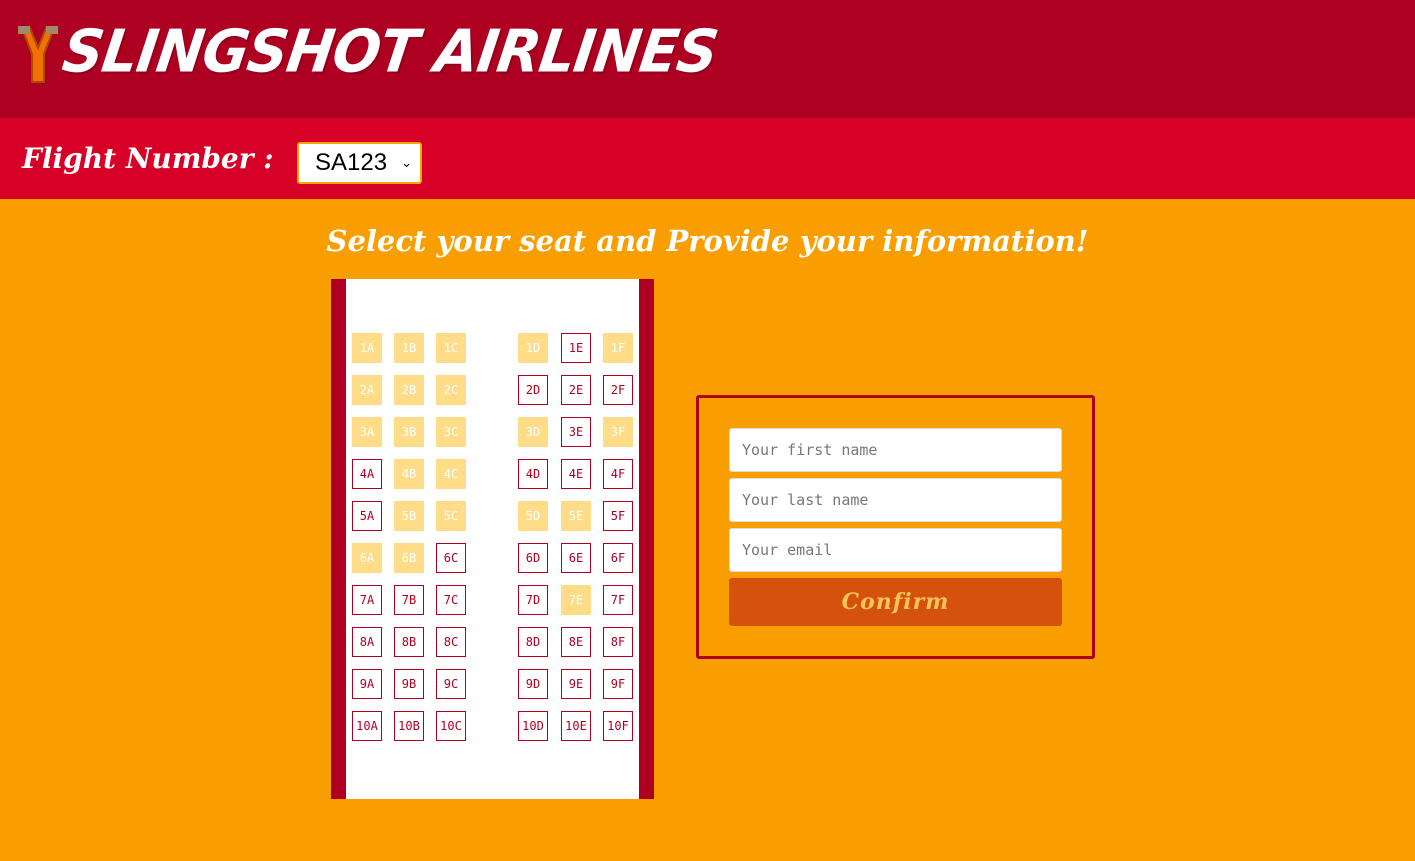 This screenshot has height=861, width=1415. I want to click on seat-6B: 6B, so click(409, 558).